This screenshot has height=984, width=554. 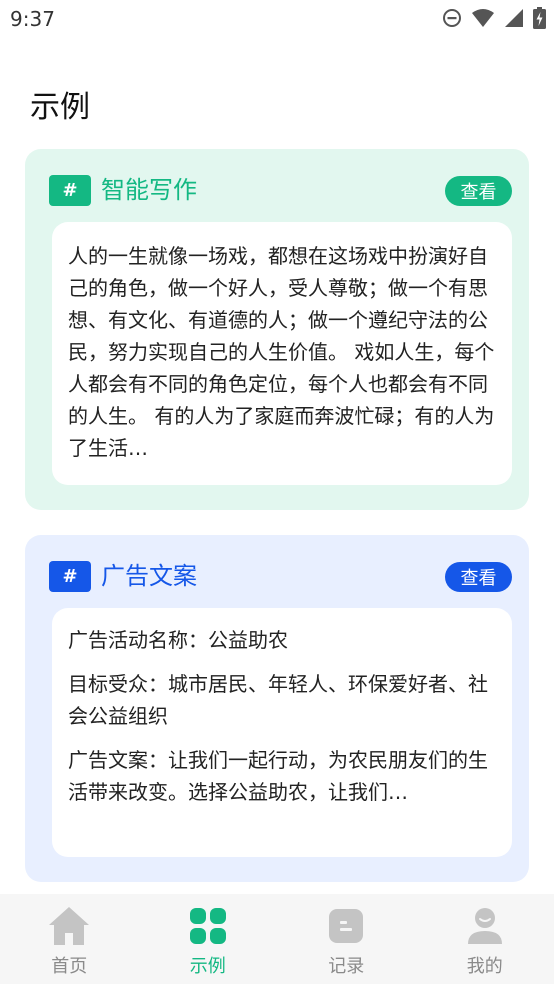 What do you see at coordinates (483, 18) in the screenshot?
I see `wifi-icon` at bounding box center [483, 18].